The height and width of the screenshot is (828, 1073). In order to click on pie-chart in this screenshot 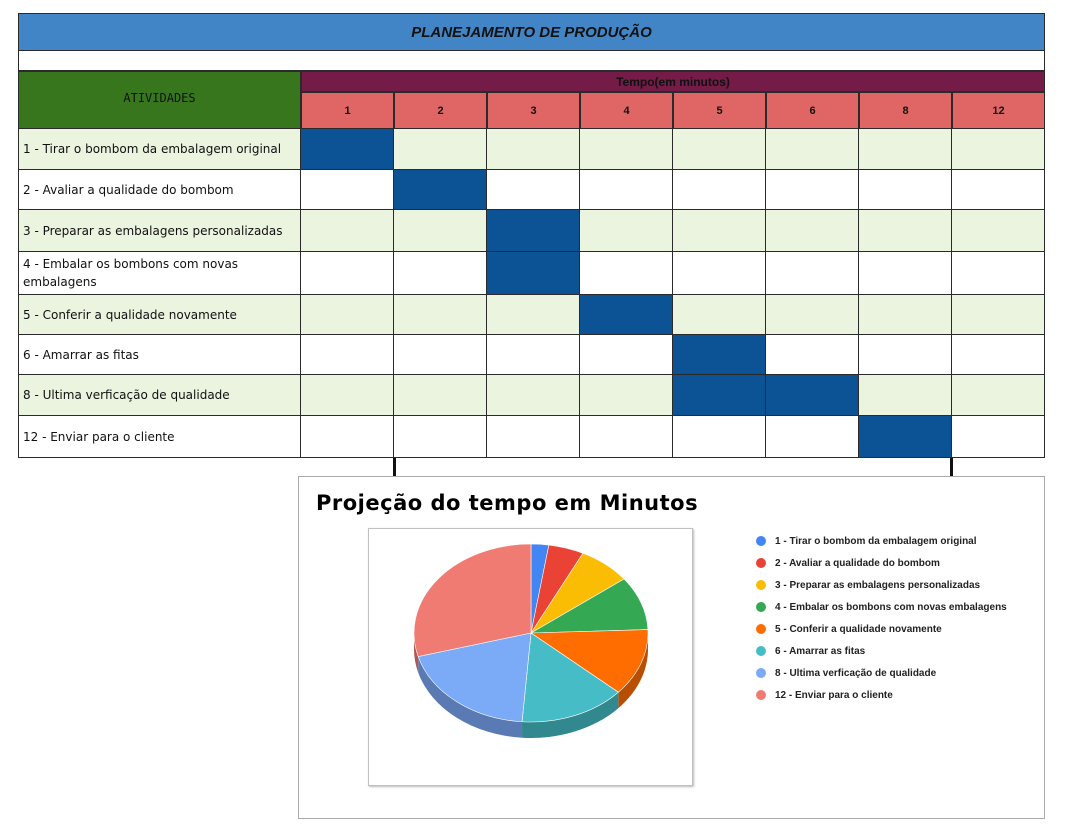, I will do `click(531, 640)`.